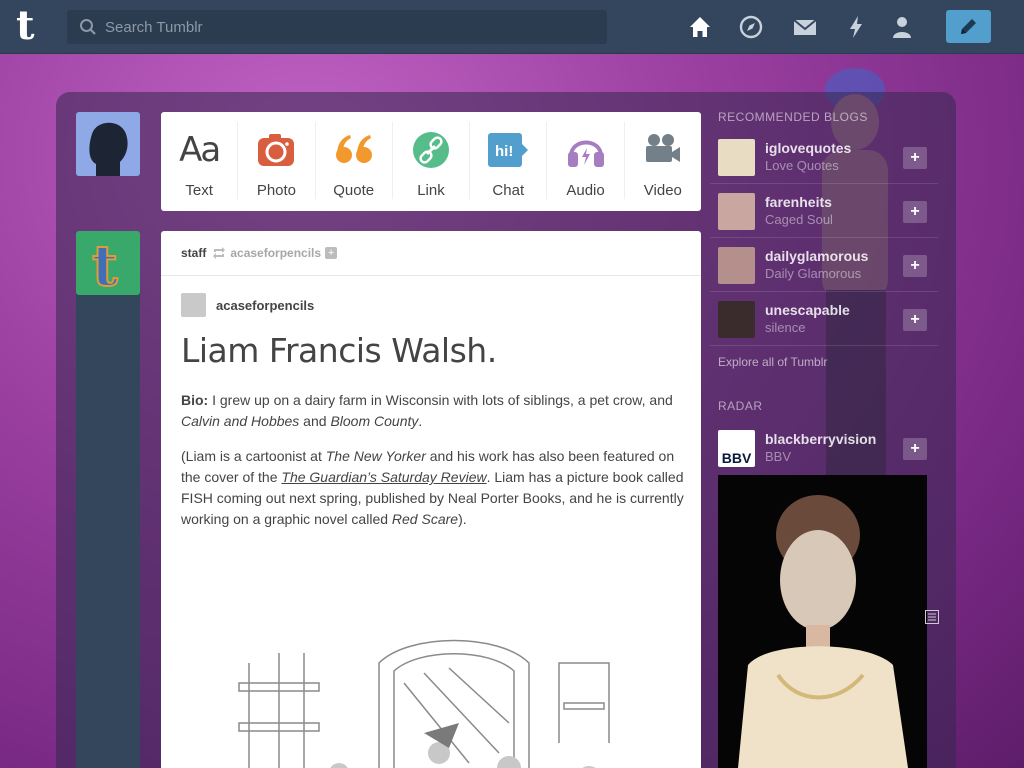 This screenshot has width=1024, height=768. I want to click on radar-blog-item: BBV blackberryvision BBV +, so click(824, 448).